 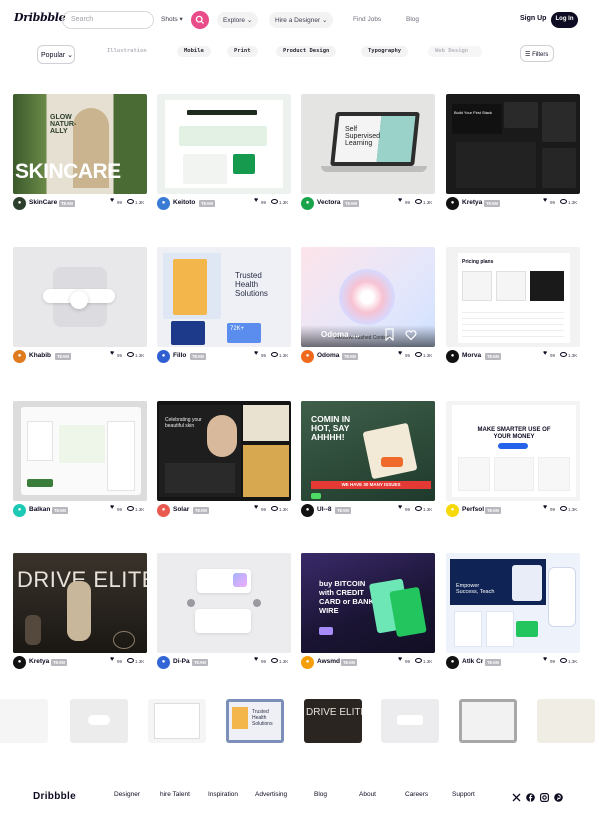 I want to click on footer-link-about: About, so click(x=367, y=794).